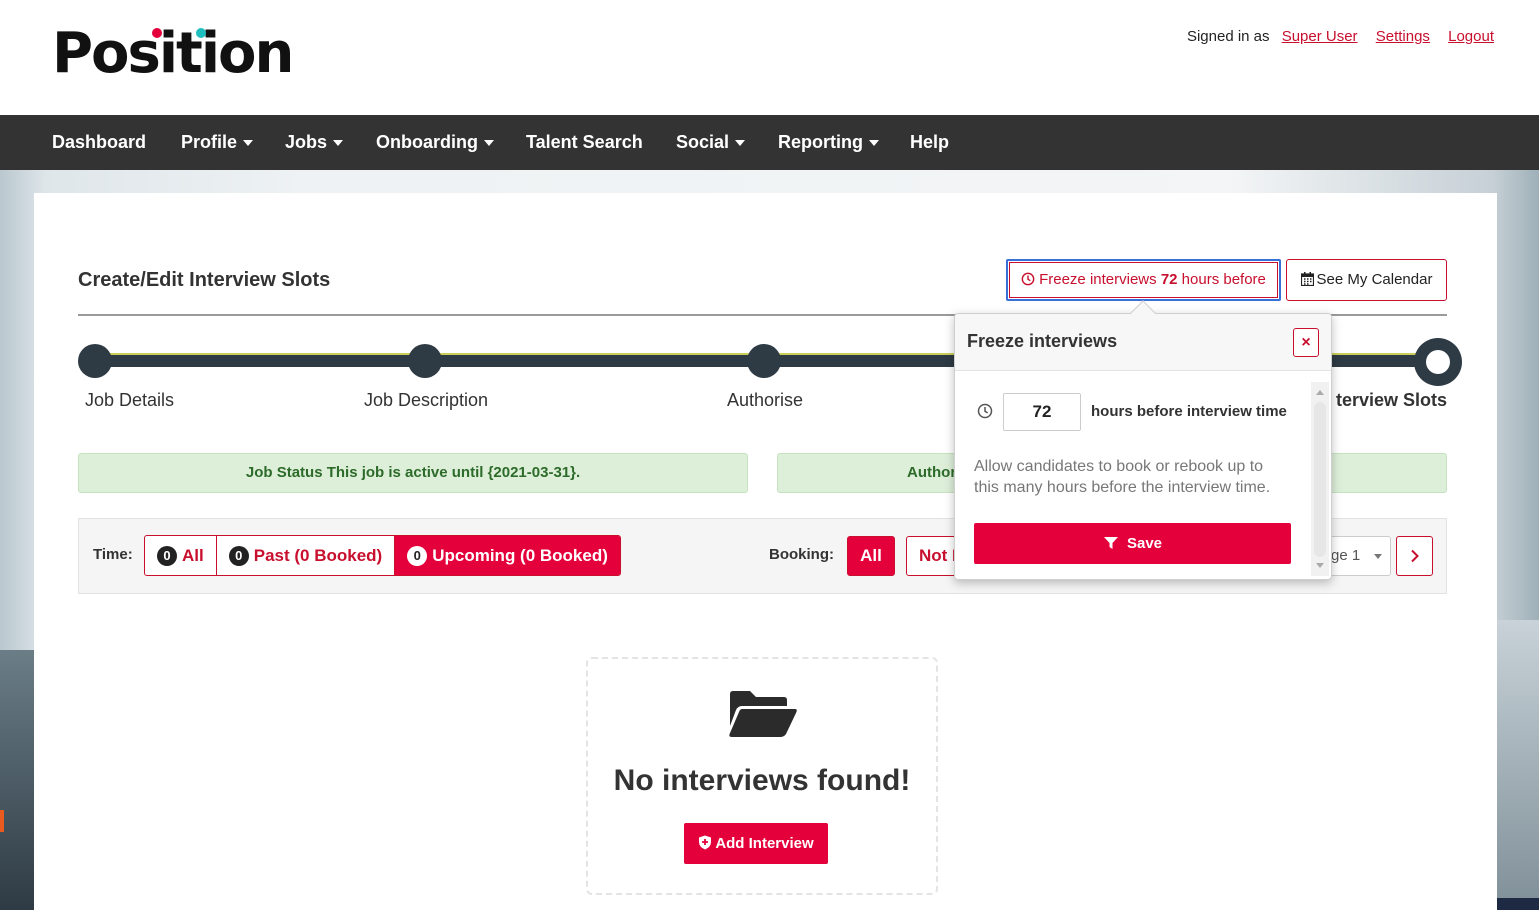 This screenshot has width=1539, height=910. I want to click on add-interview-label: Add Interview, so click(764, 843).